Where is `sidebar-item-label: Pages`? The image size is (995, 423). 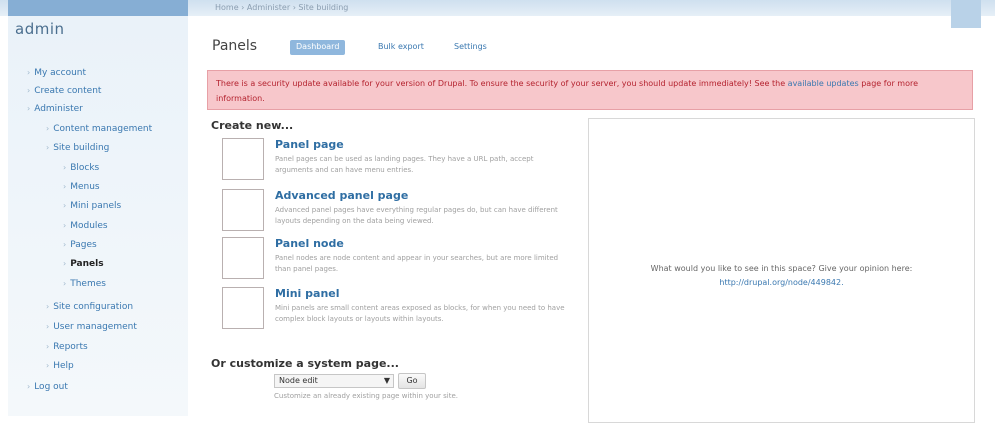 sidebar-item-label: Pages is located at coordinates (83, 245).